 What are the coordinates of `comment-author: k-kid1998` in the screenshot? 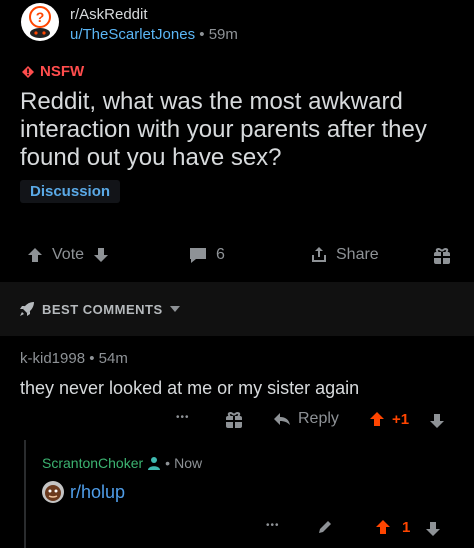 It's located at (52, 358).